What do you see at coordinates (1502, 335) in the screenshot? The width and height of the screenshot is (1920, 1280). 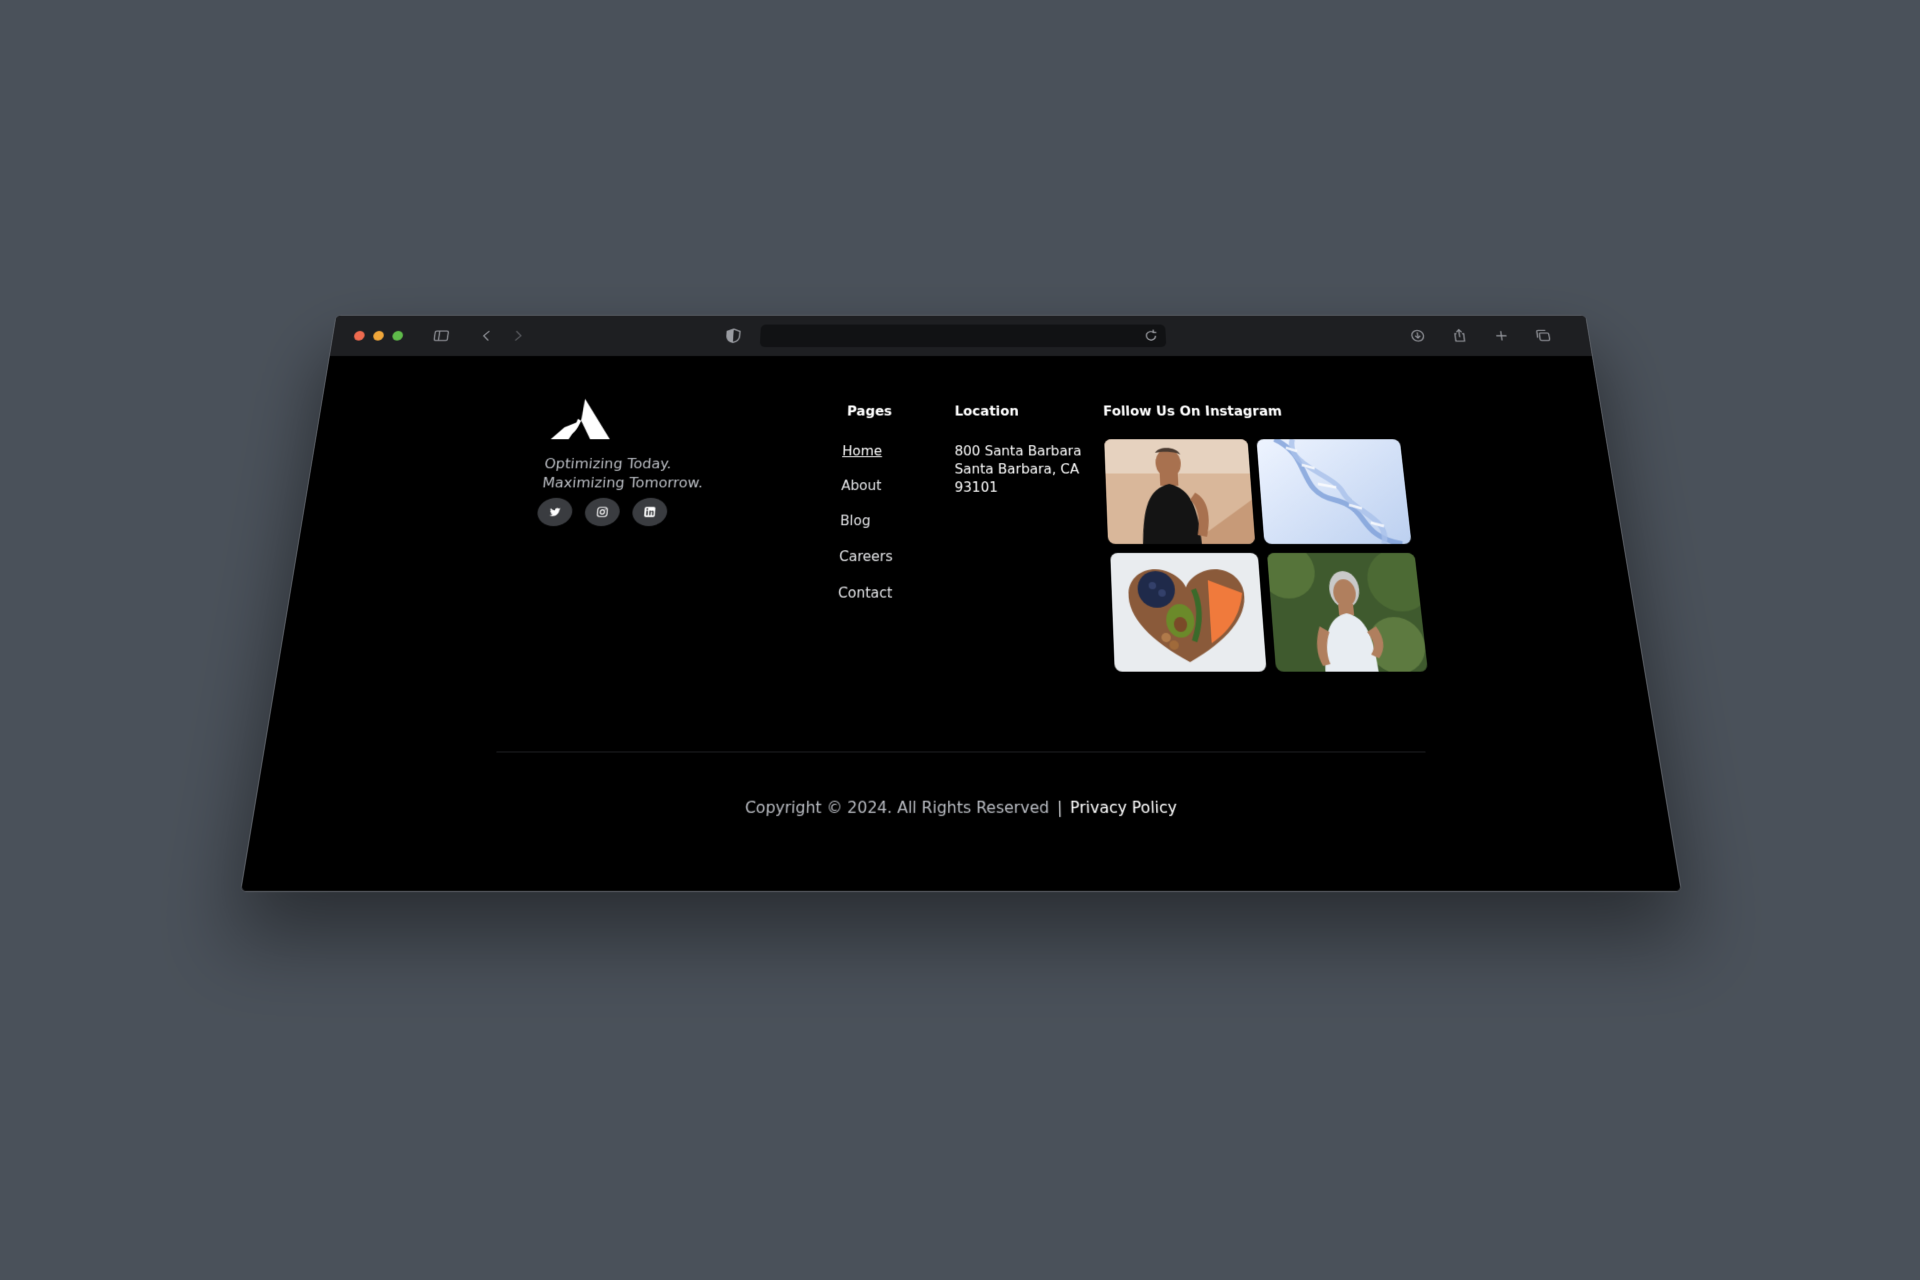 I see `new-tab-icon` at bounding box center [1502, 335].